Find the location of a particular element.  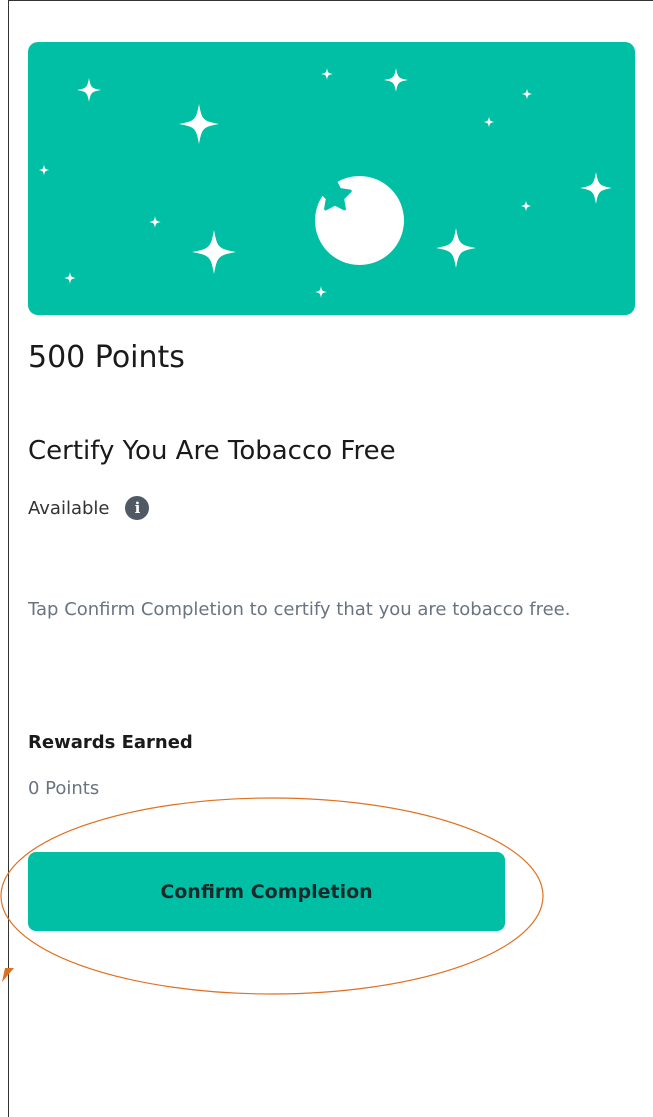

frame-top-border is located at coordinates (330, 0).